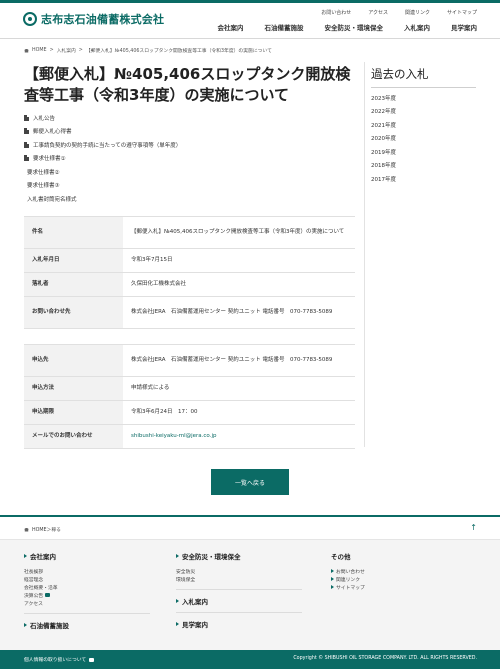  Describe the element at coordinates (102, 132) in the screenshot. I see `doc-link: 郵便入札心得書` at that location.